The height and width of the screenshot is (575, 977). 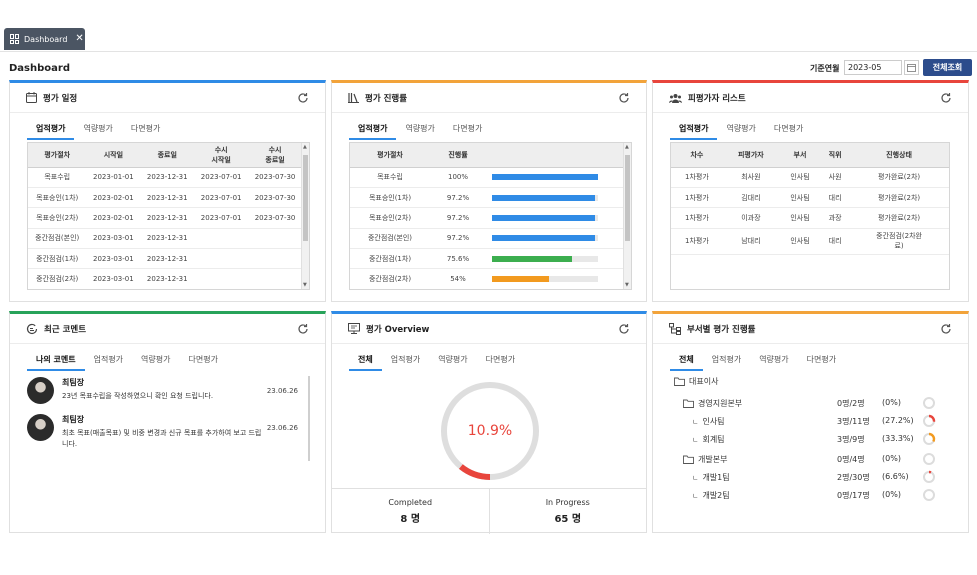 I want to click on table-row: 목표수립 100%, so click(x=487, y=177).